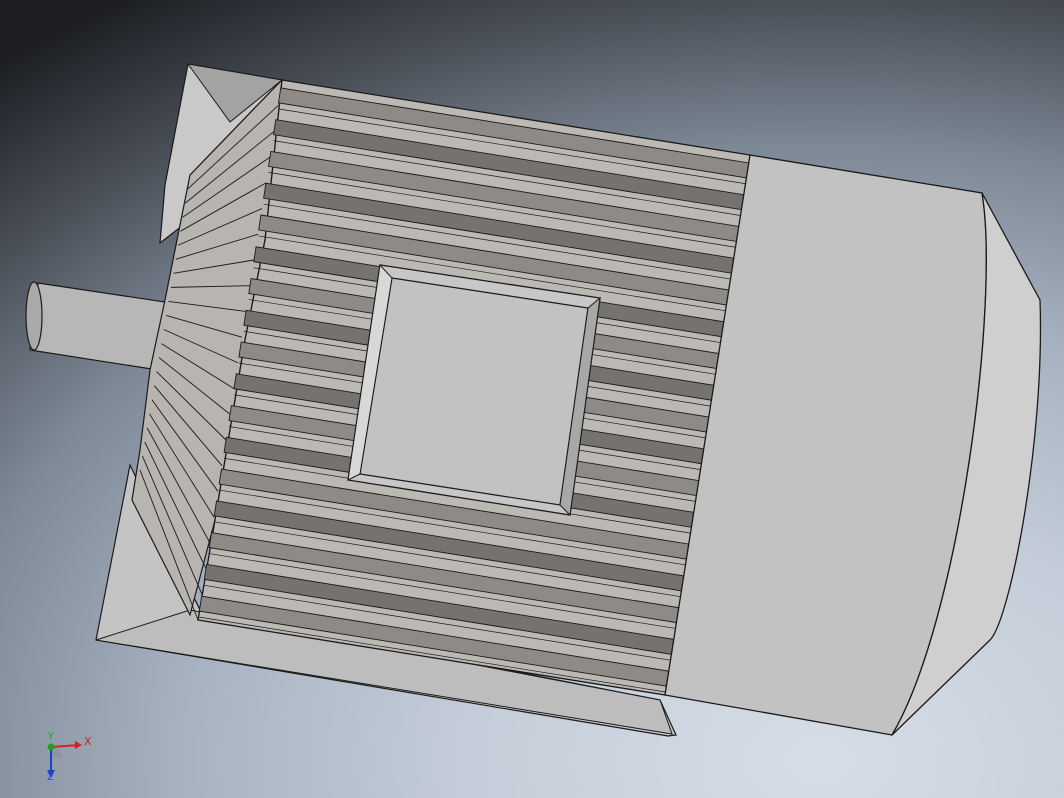 Image resolution: width=1064 pixels, height=798 pixels. I want to click on motor-shaft, so click(95, 326).